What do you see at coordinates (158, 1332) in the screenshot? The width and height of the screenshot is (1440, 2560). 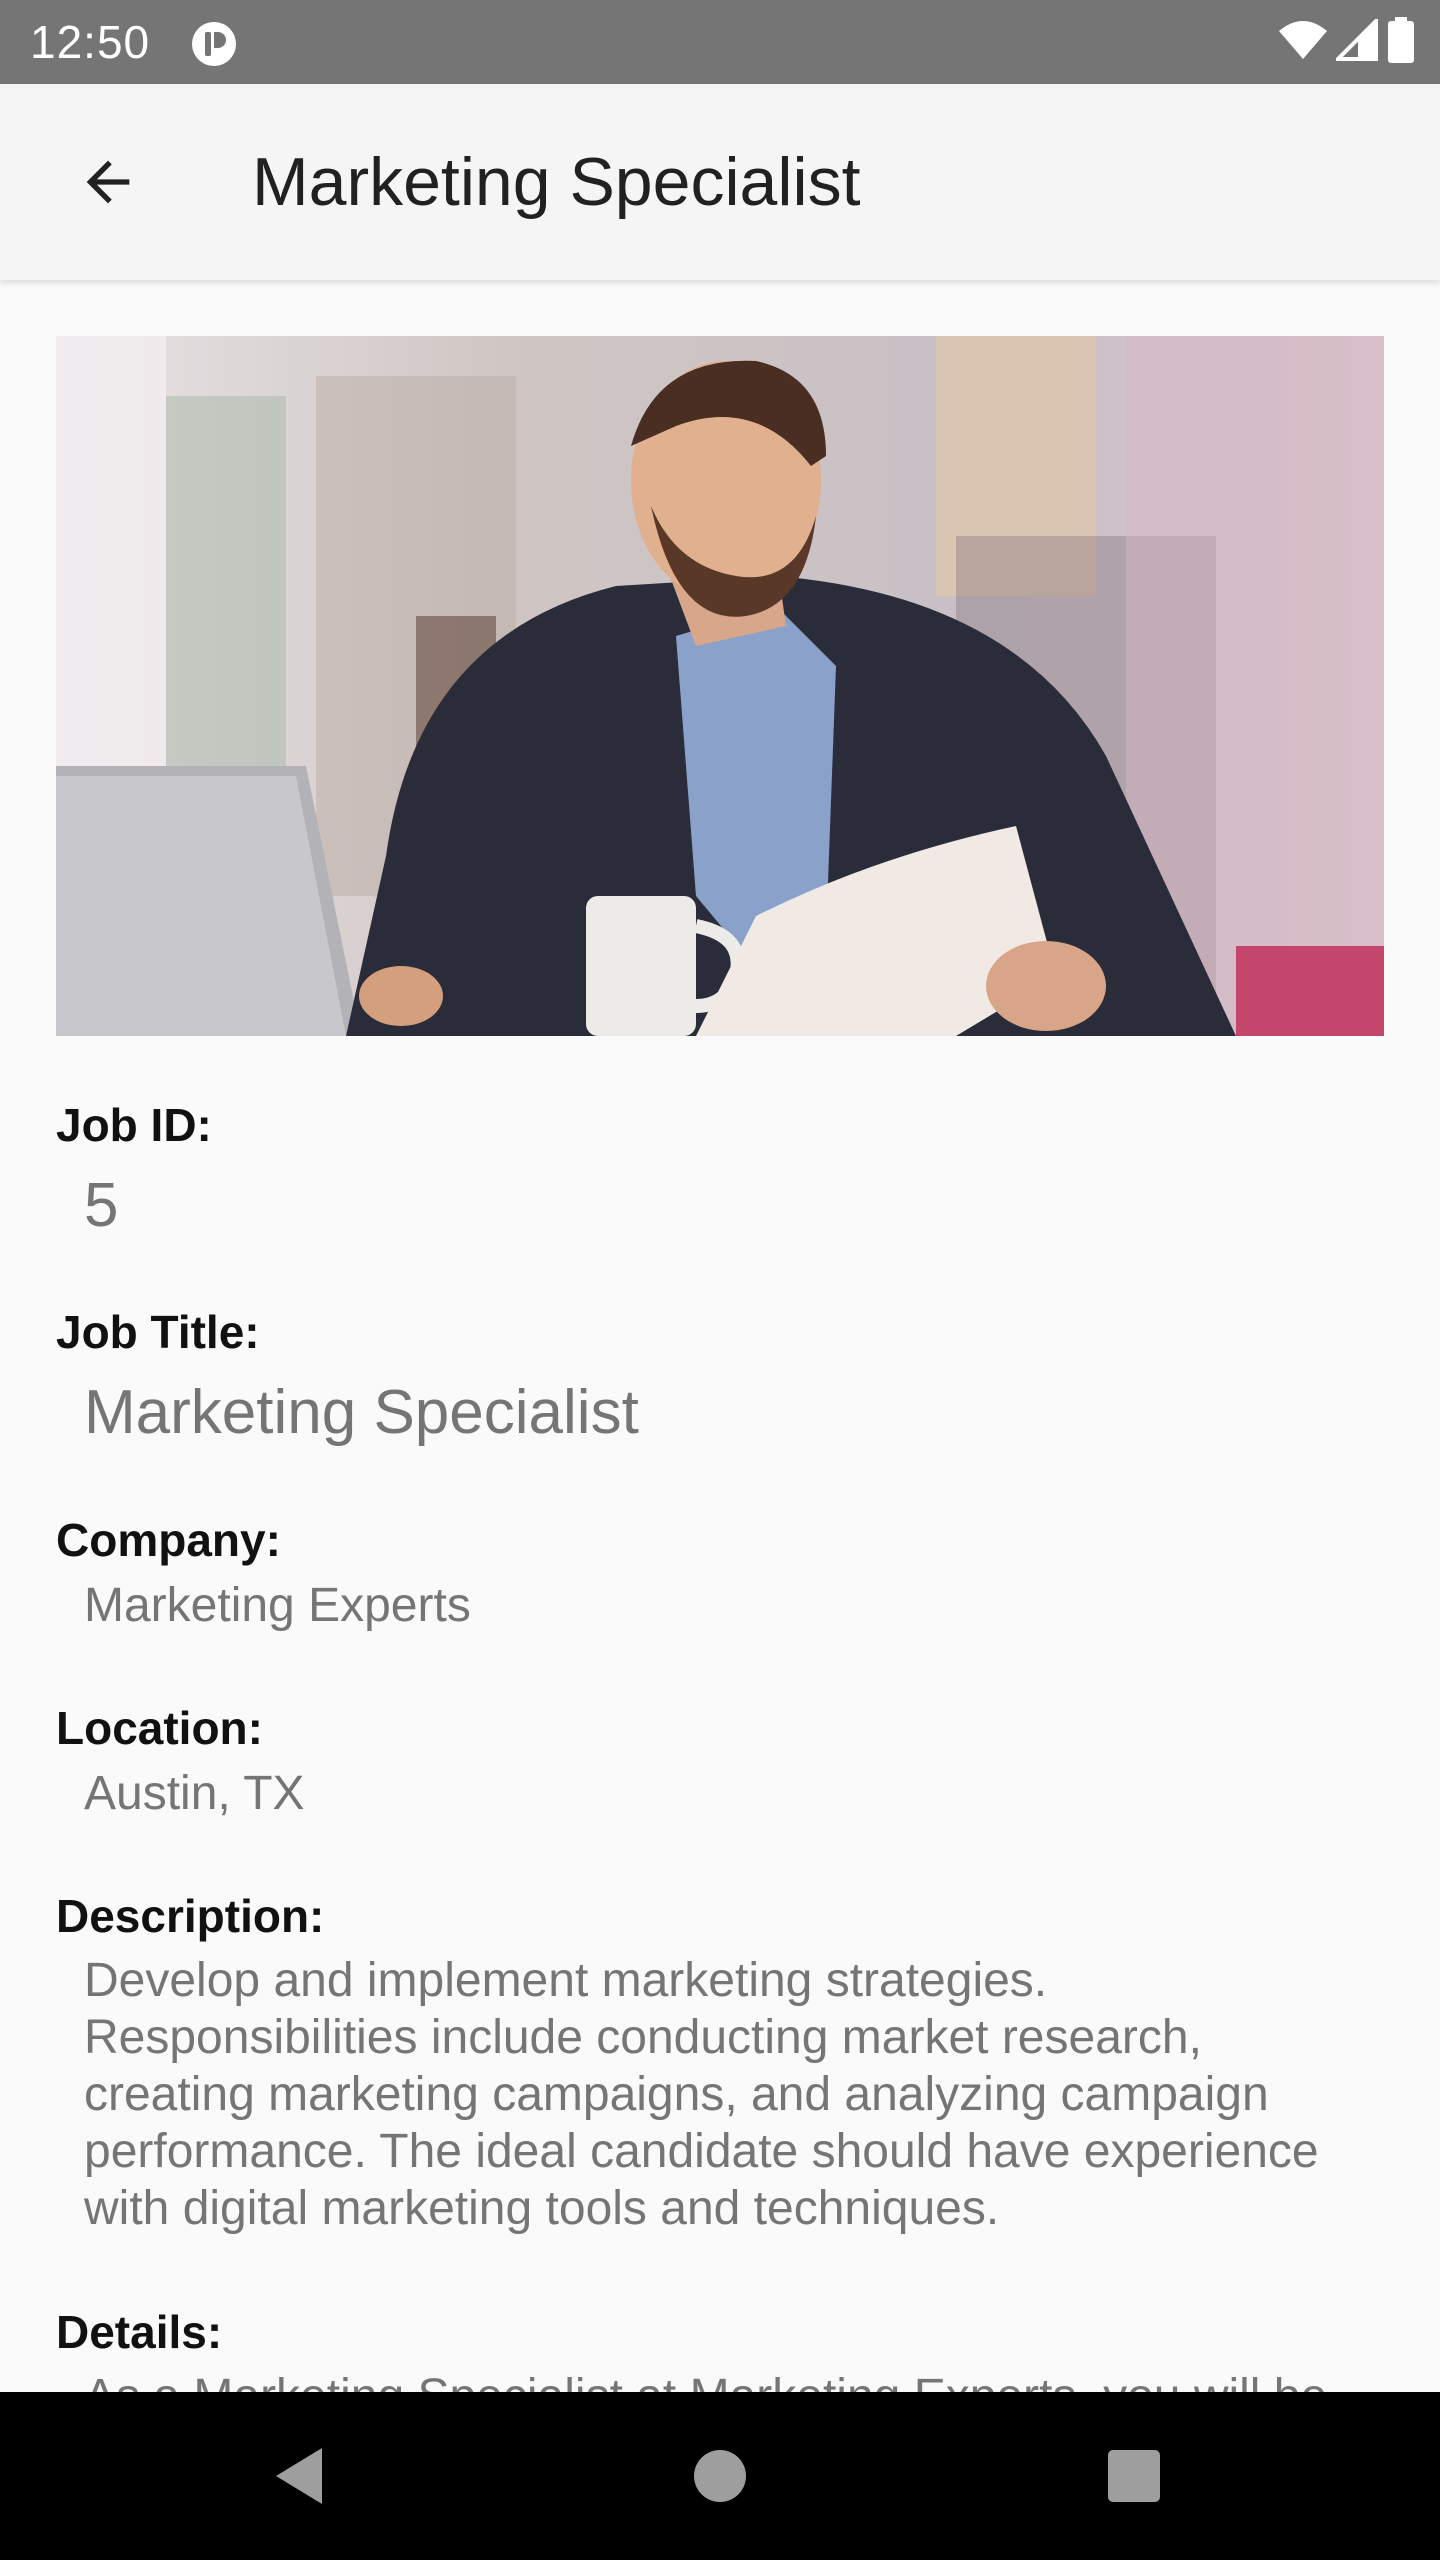 I see `job-title-label: Job Title:` at bounding box center [158, 1332].